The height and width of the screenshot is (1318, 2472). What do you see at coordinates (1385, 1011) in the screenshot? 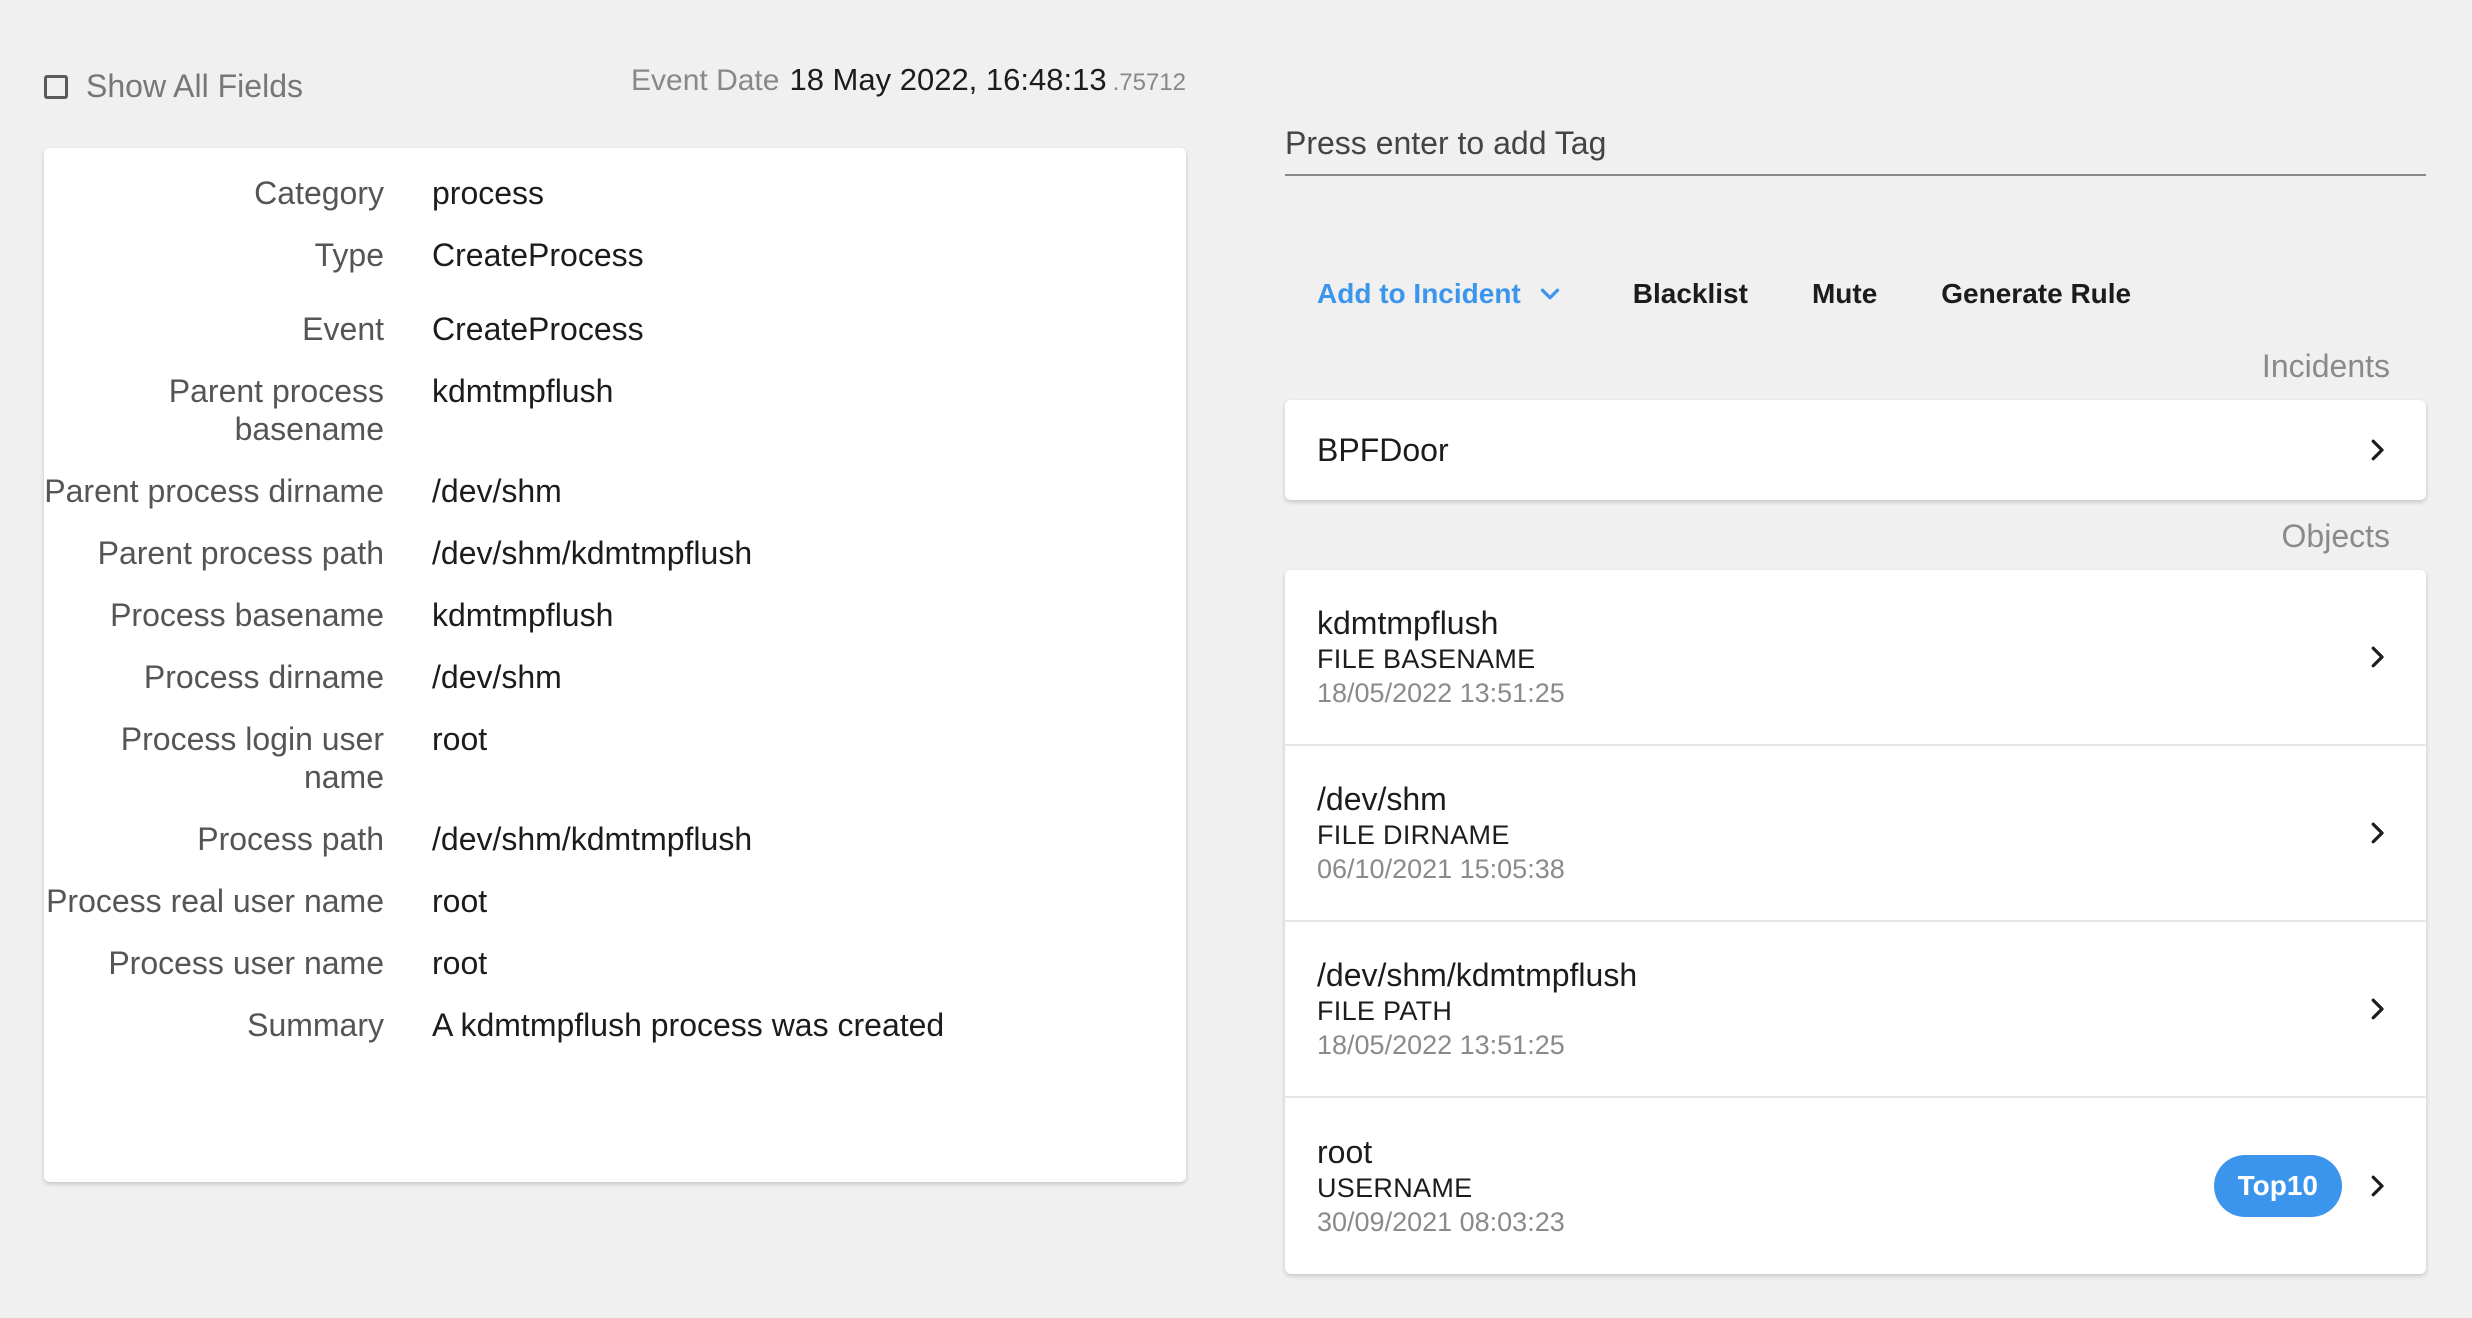
I see `object-type: FILE PATH` at bounding box center [1385, 1011].